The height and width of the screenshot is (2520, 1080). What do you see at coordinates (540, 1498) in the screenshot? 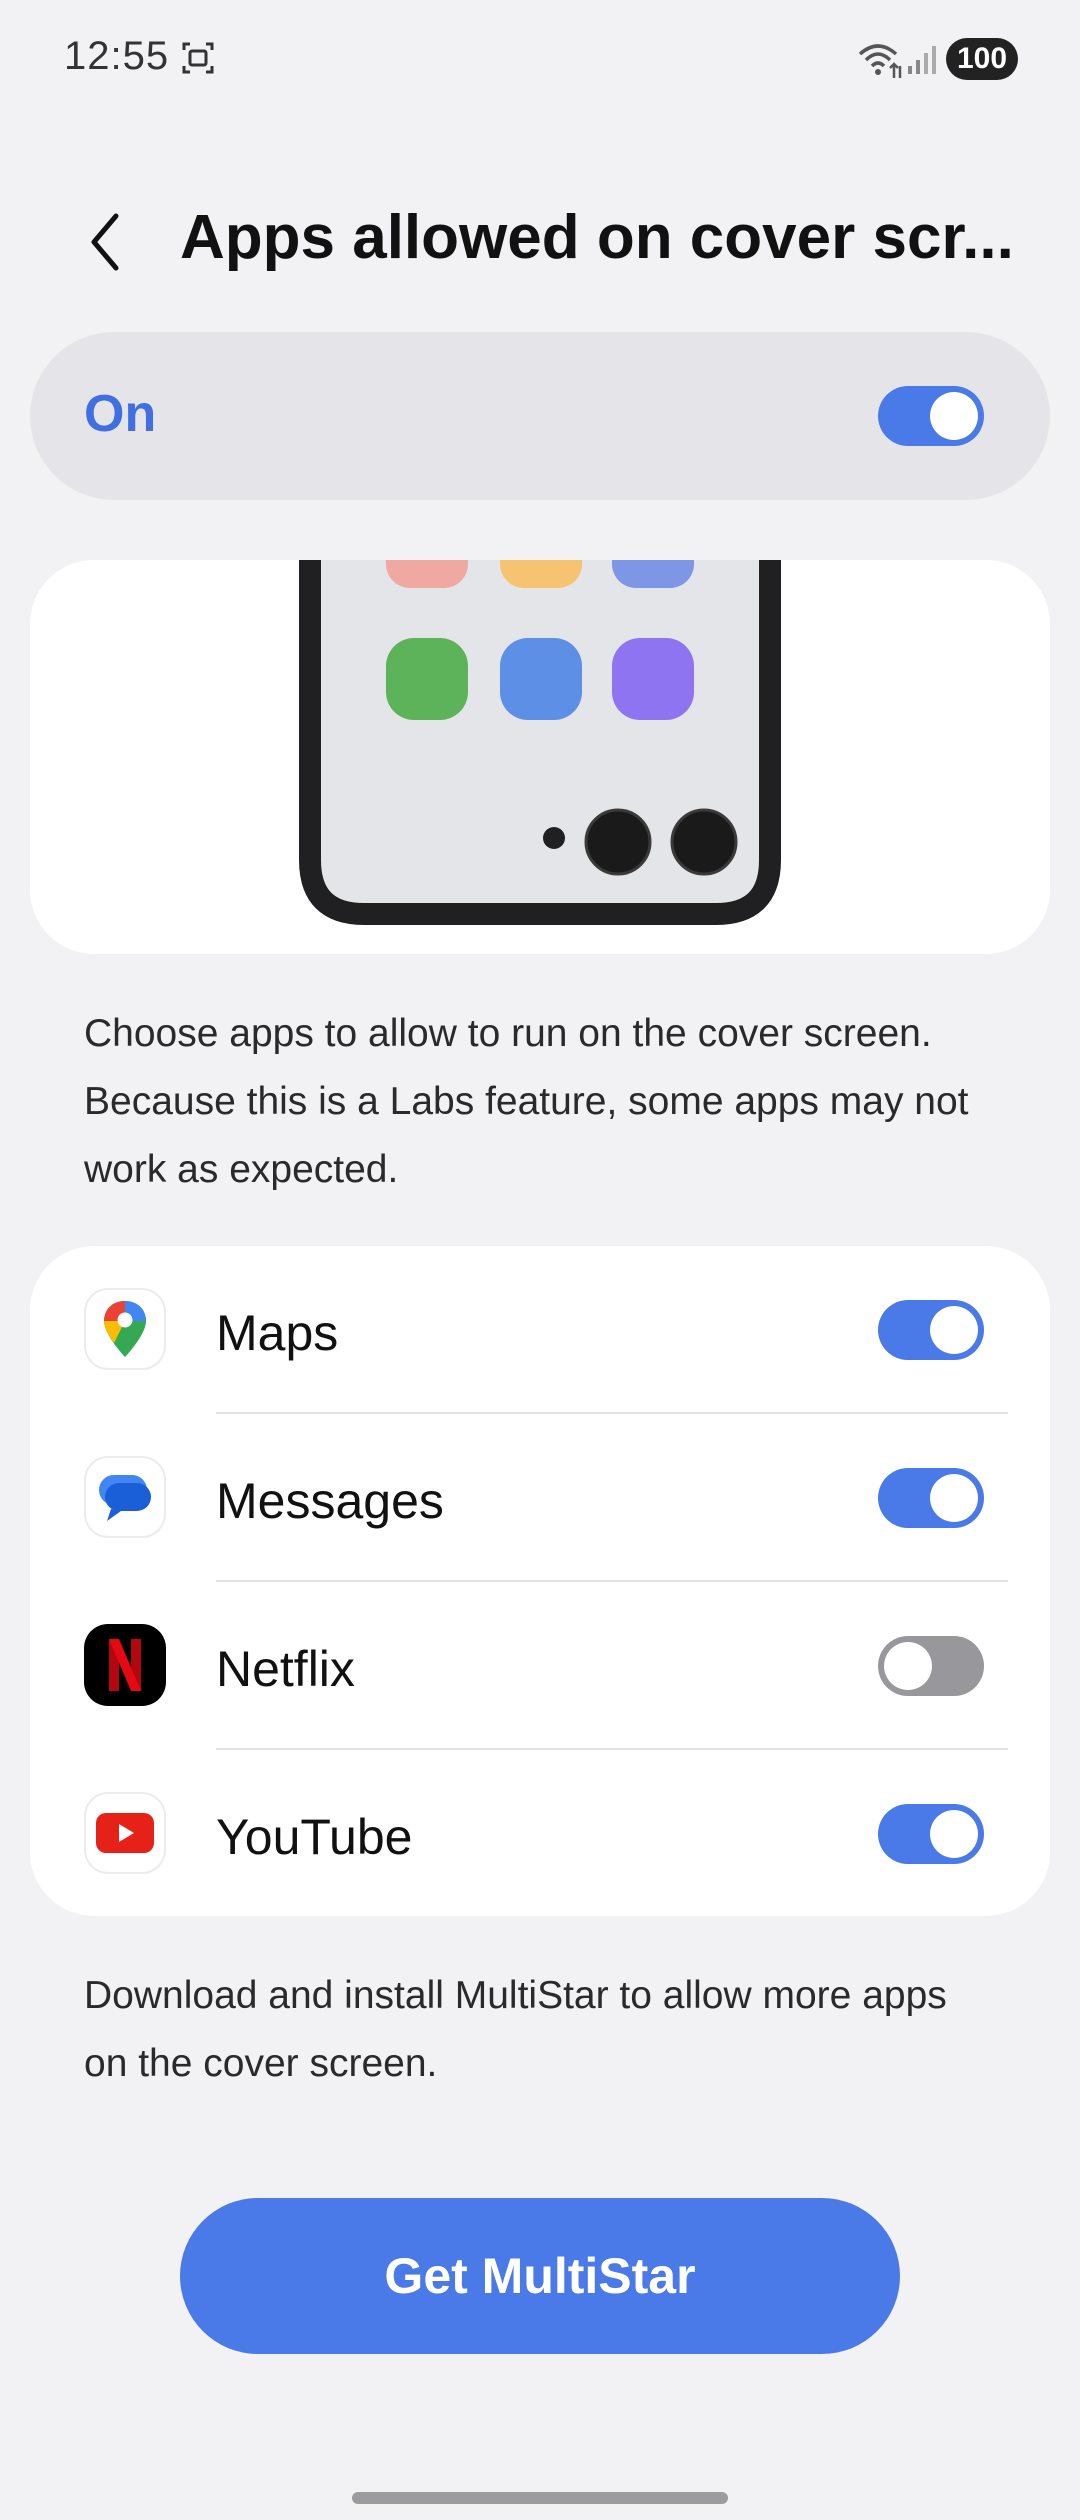
I see `app-row-messages: Messages` at bounding box center [540, 1498].